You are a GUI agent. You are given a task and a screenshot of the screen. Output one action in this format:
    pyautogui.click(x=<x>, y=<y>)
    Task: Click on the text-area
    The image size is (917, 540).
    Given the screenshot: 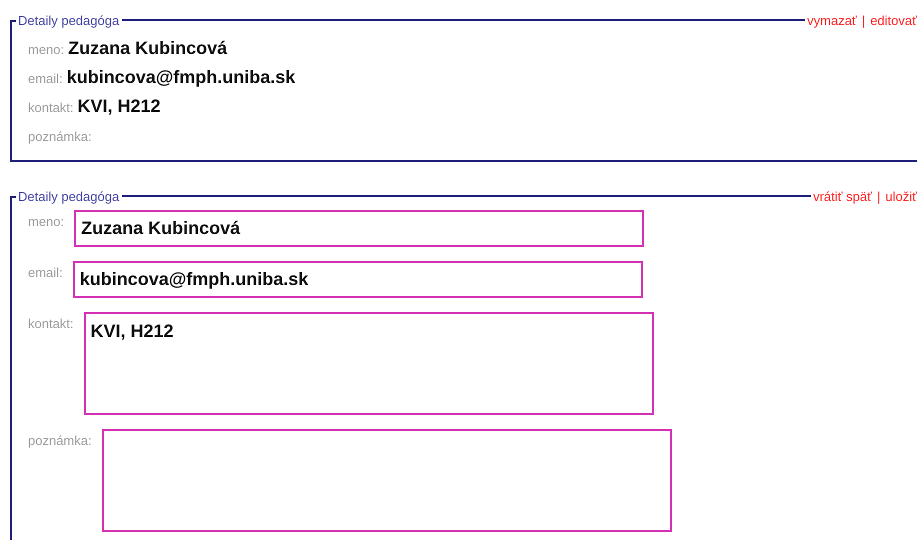 What is the action you would take?
    pyautogui.click(x=387, y=480)
    